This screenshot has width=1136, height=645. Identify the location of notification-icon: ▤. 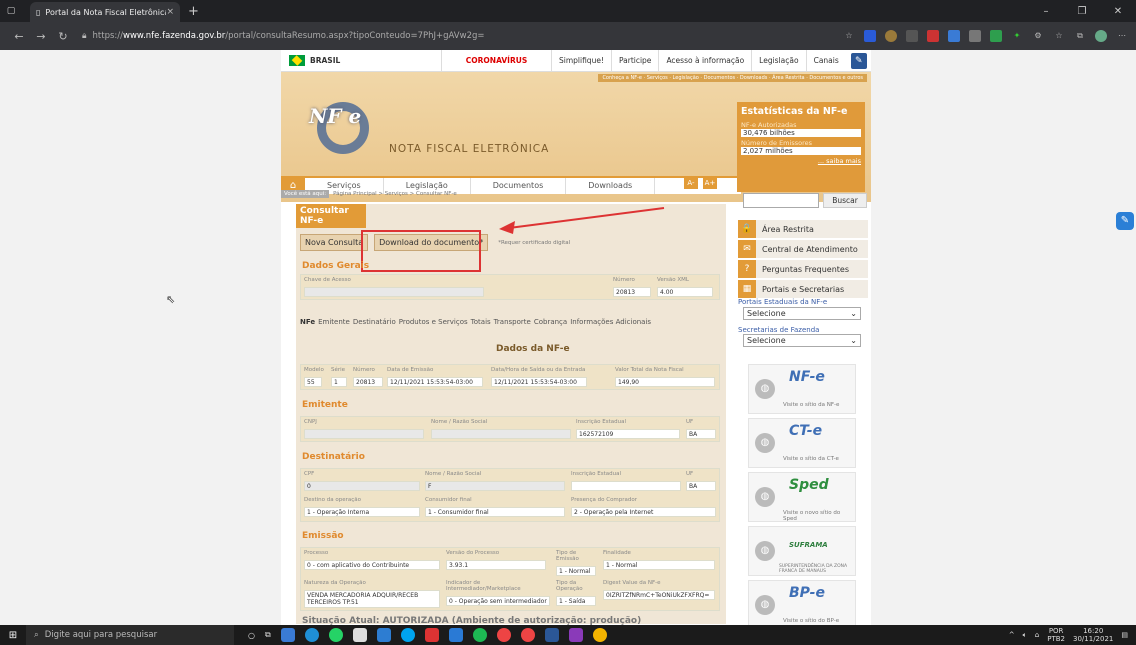
(1124, 635).